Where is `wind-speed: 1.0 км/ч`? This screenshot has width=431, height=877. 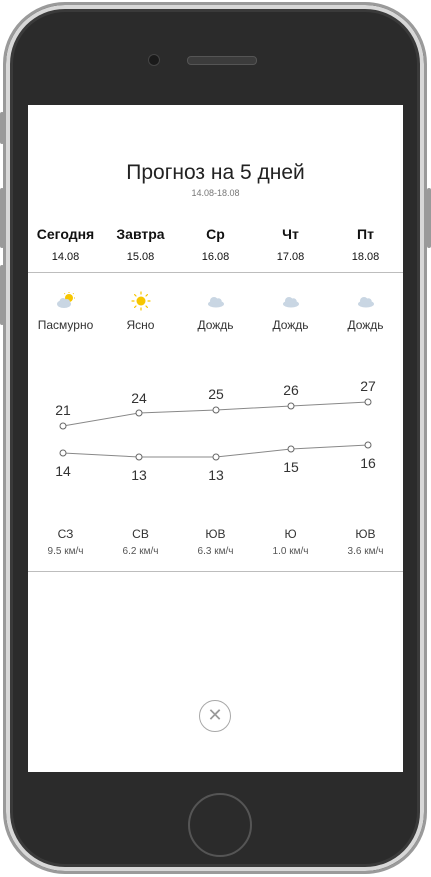
wind-speed: 1.0 км/ч is located at coordinates (290, 551).